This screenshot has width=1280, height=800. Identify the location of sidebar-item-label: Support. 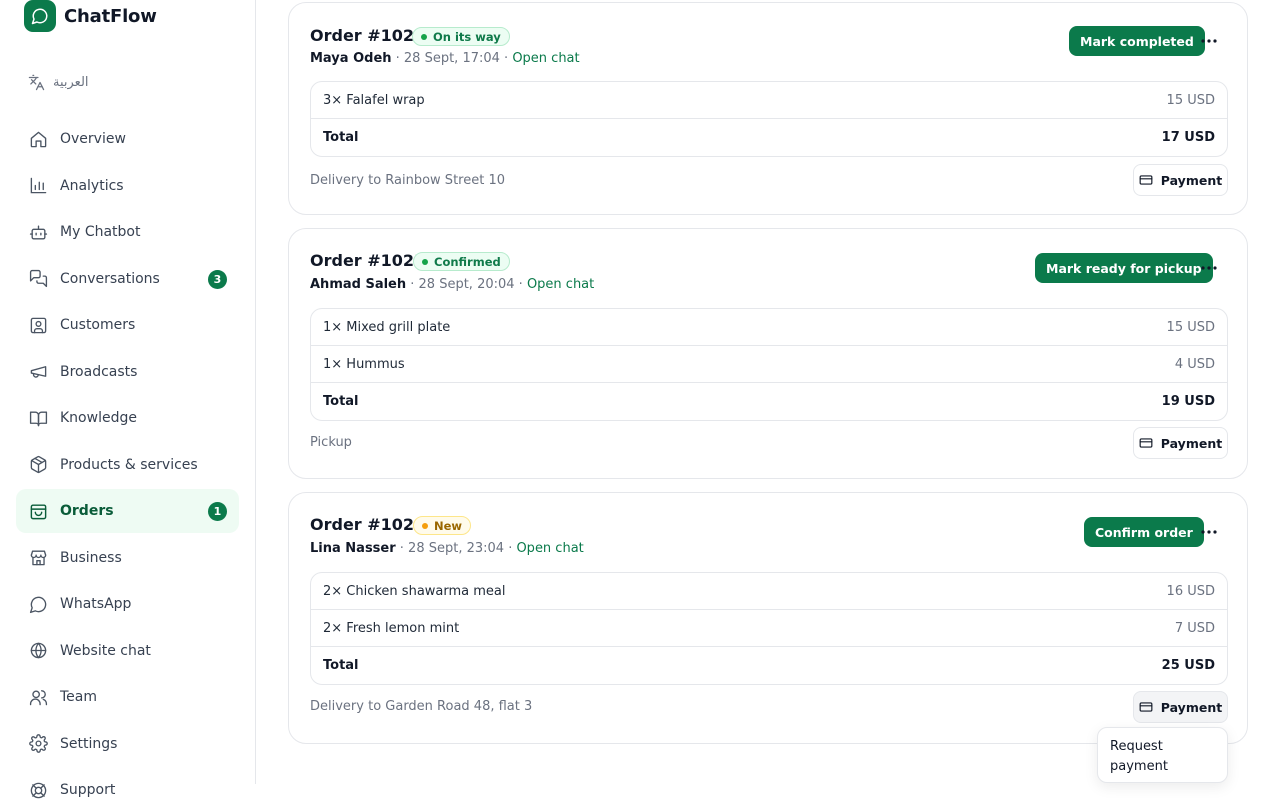
(88, 790).